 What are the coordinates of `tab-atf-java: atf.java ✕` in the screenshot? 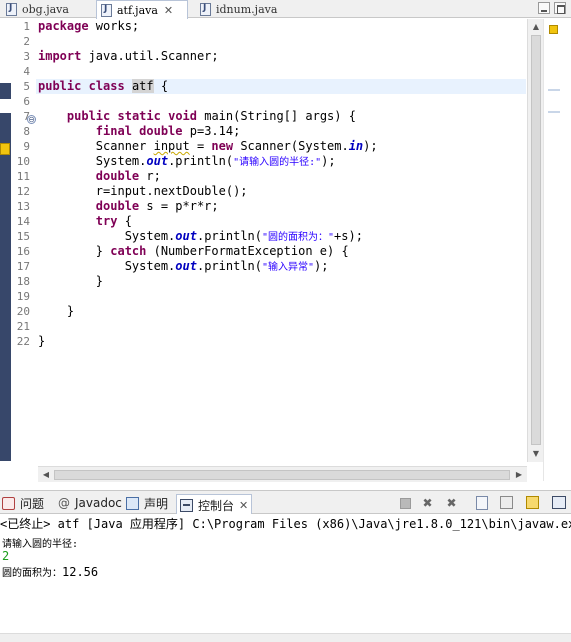 It's located at (142, 9).